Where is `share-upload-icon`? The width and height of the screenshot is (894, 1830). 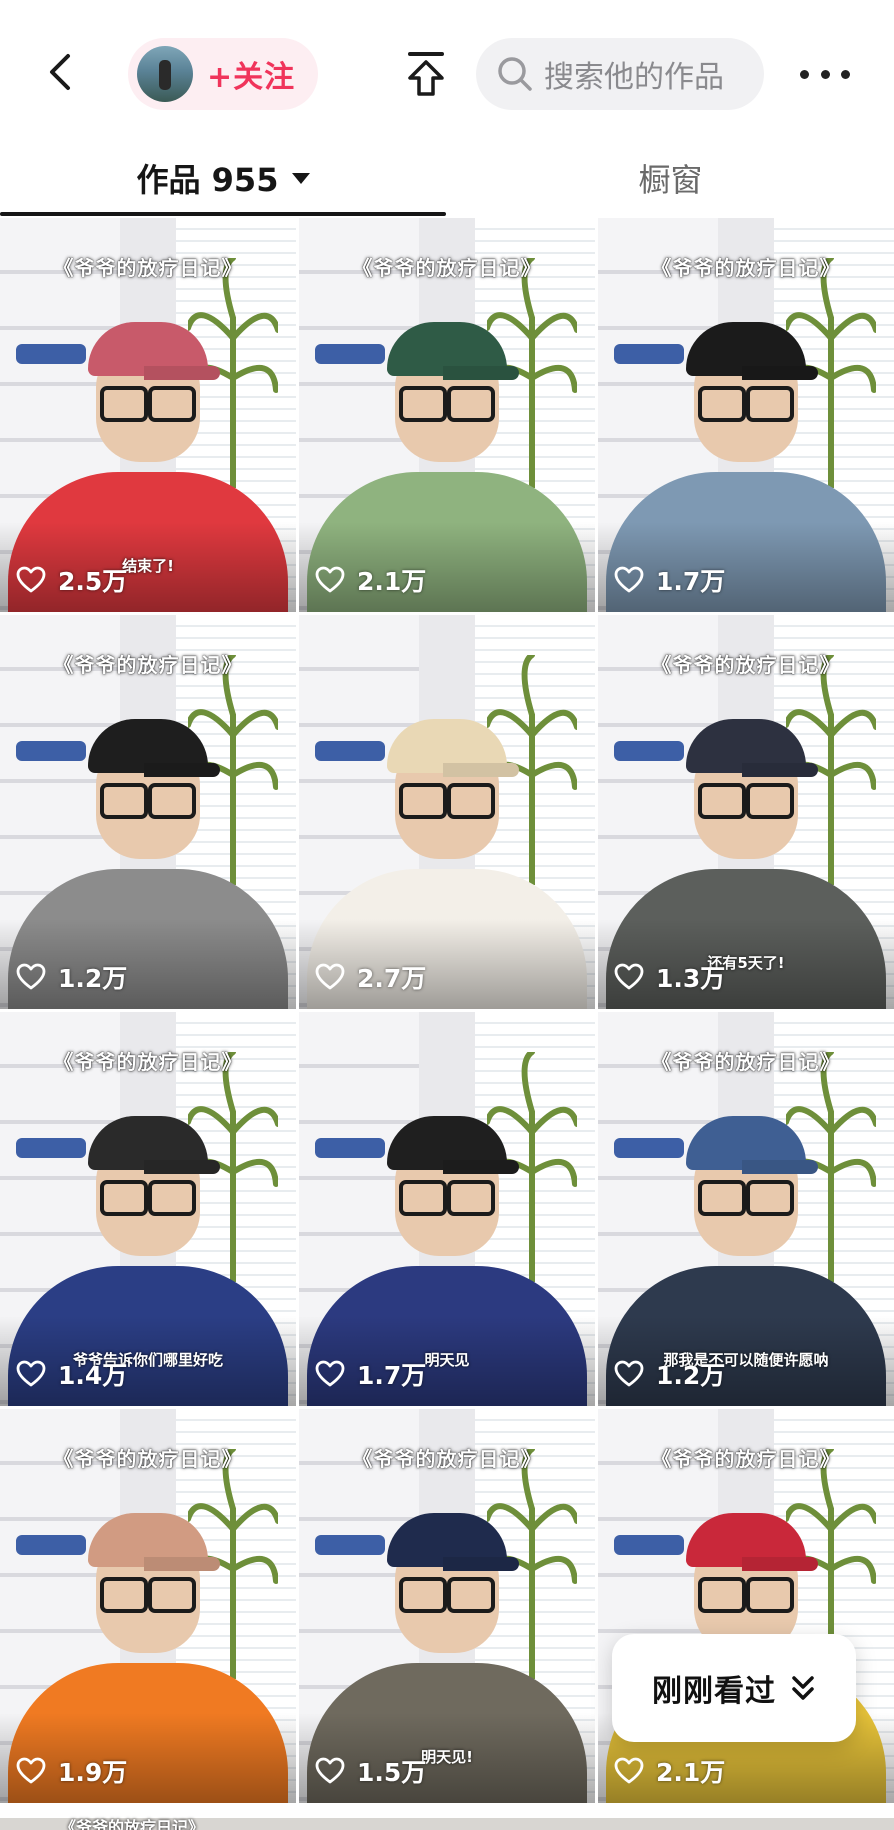
share-upload-icon is located at coordinates (426, 74).